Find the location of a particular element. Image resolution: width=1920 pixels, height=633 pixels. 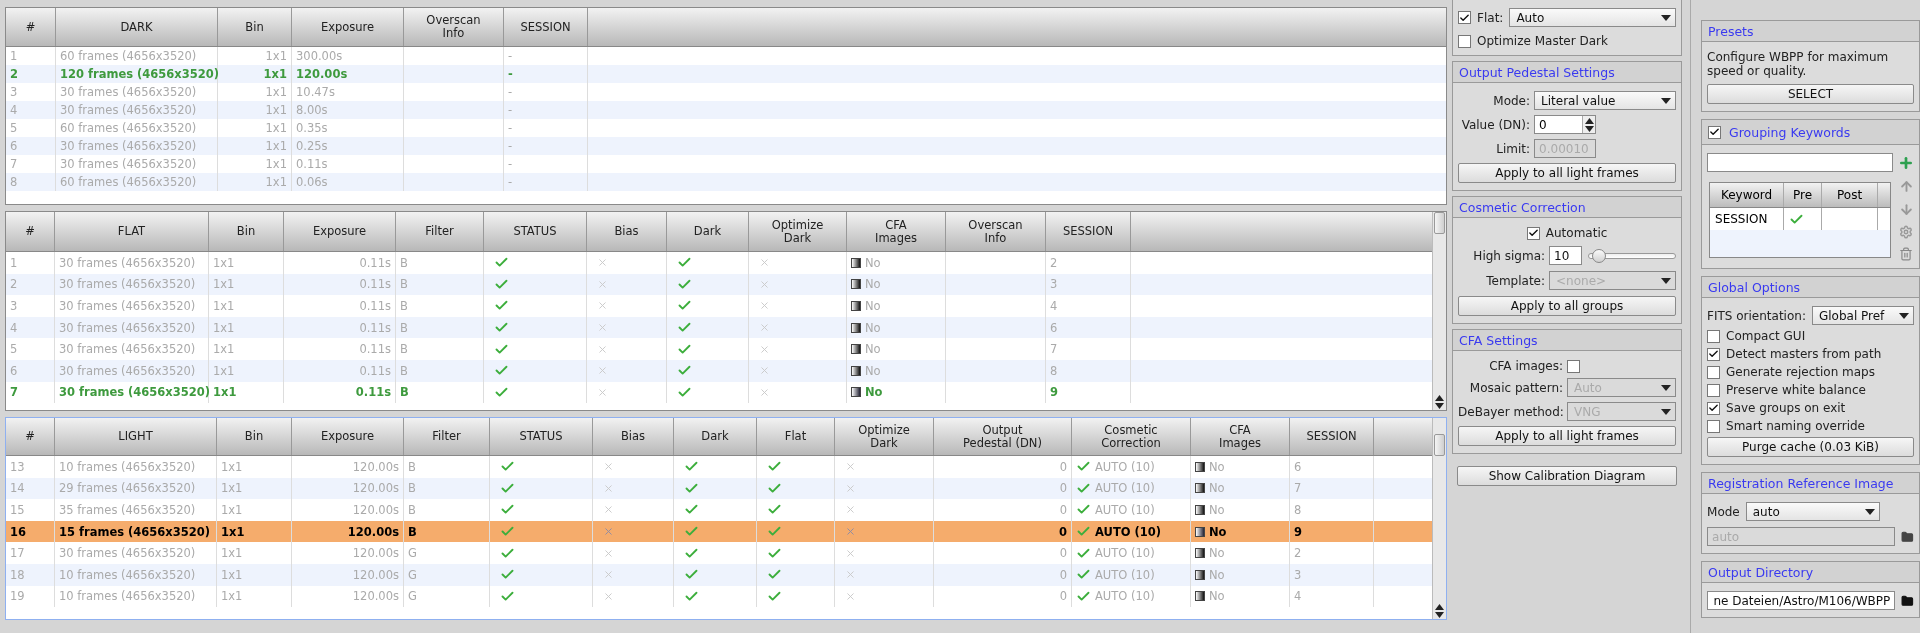

table-row: SESSION is located at coordinates (1800, 219).